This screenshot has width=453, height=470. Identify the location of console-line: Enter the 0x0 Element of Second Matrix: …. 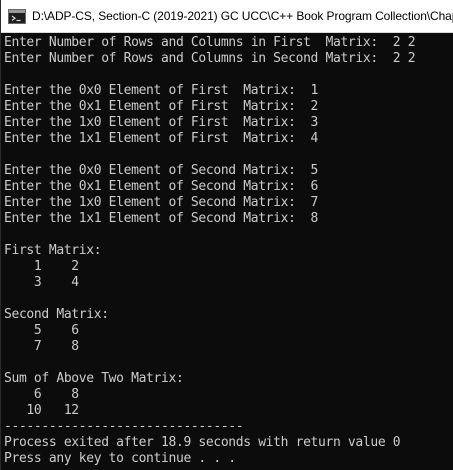
(161, 170).